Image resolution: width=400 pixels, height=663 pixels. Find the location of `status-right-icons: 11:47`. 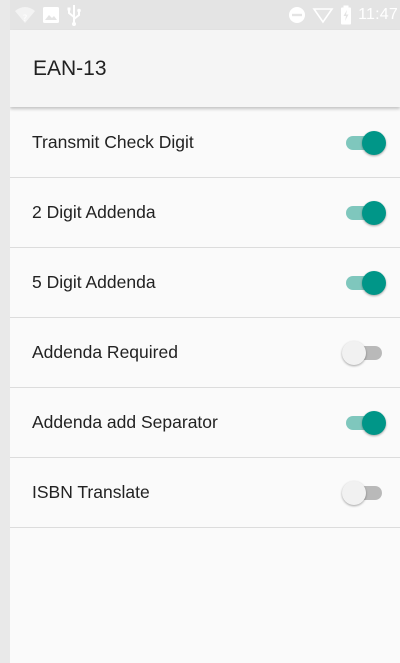

status-right-icons: 11:47 is located at coordinates (344, 15).